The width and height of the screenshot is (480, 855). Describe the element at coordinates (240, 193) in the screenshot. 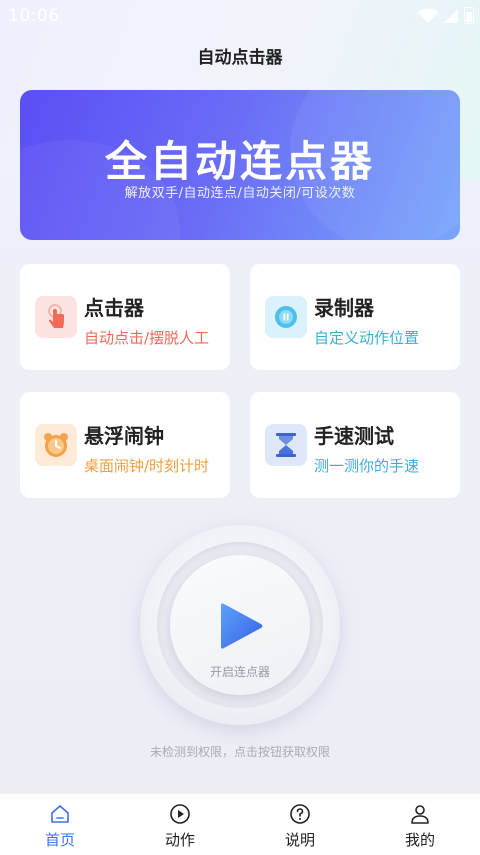

I see `banner-subtitle: 解放双手/自动连点/自动关闭/可设次数` at that location.